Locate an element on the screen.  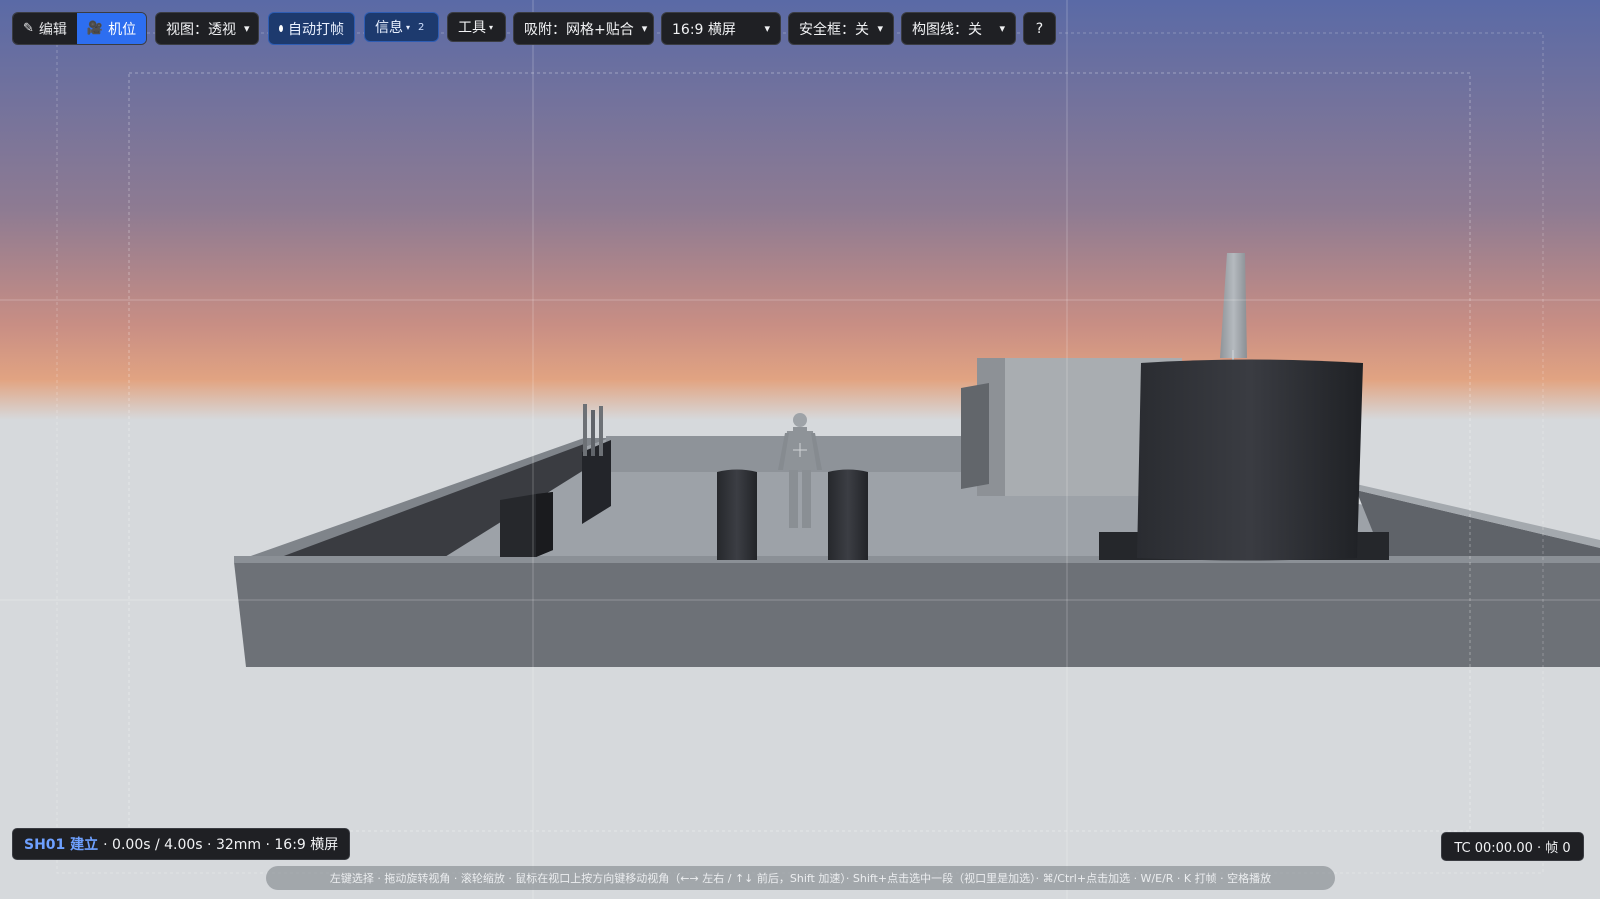
tools-button: 工具 ▾ is located at coordinates (476, 27).